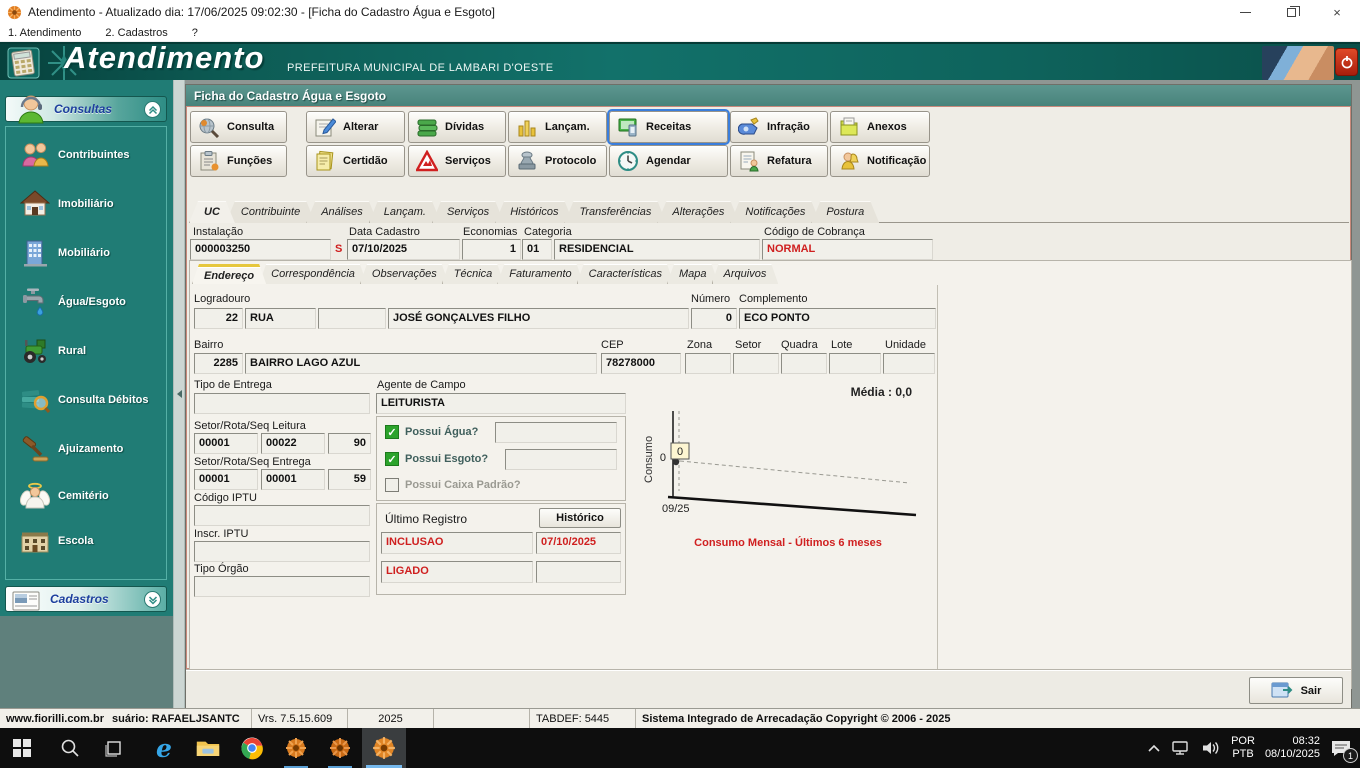 The width and height of the screenshot is (1360, 768). I want to click on lote-input, so click(855, 363).